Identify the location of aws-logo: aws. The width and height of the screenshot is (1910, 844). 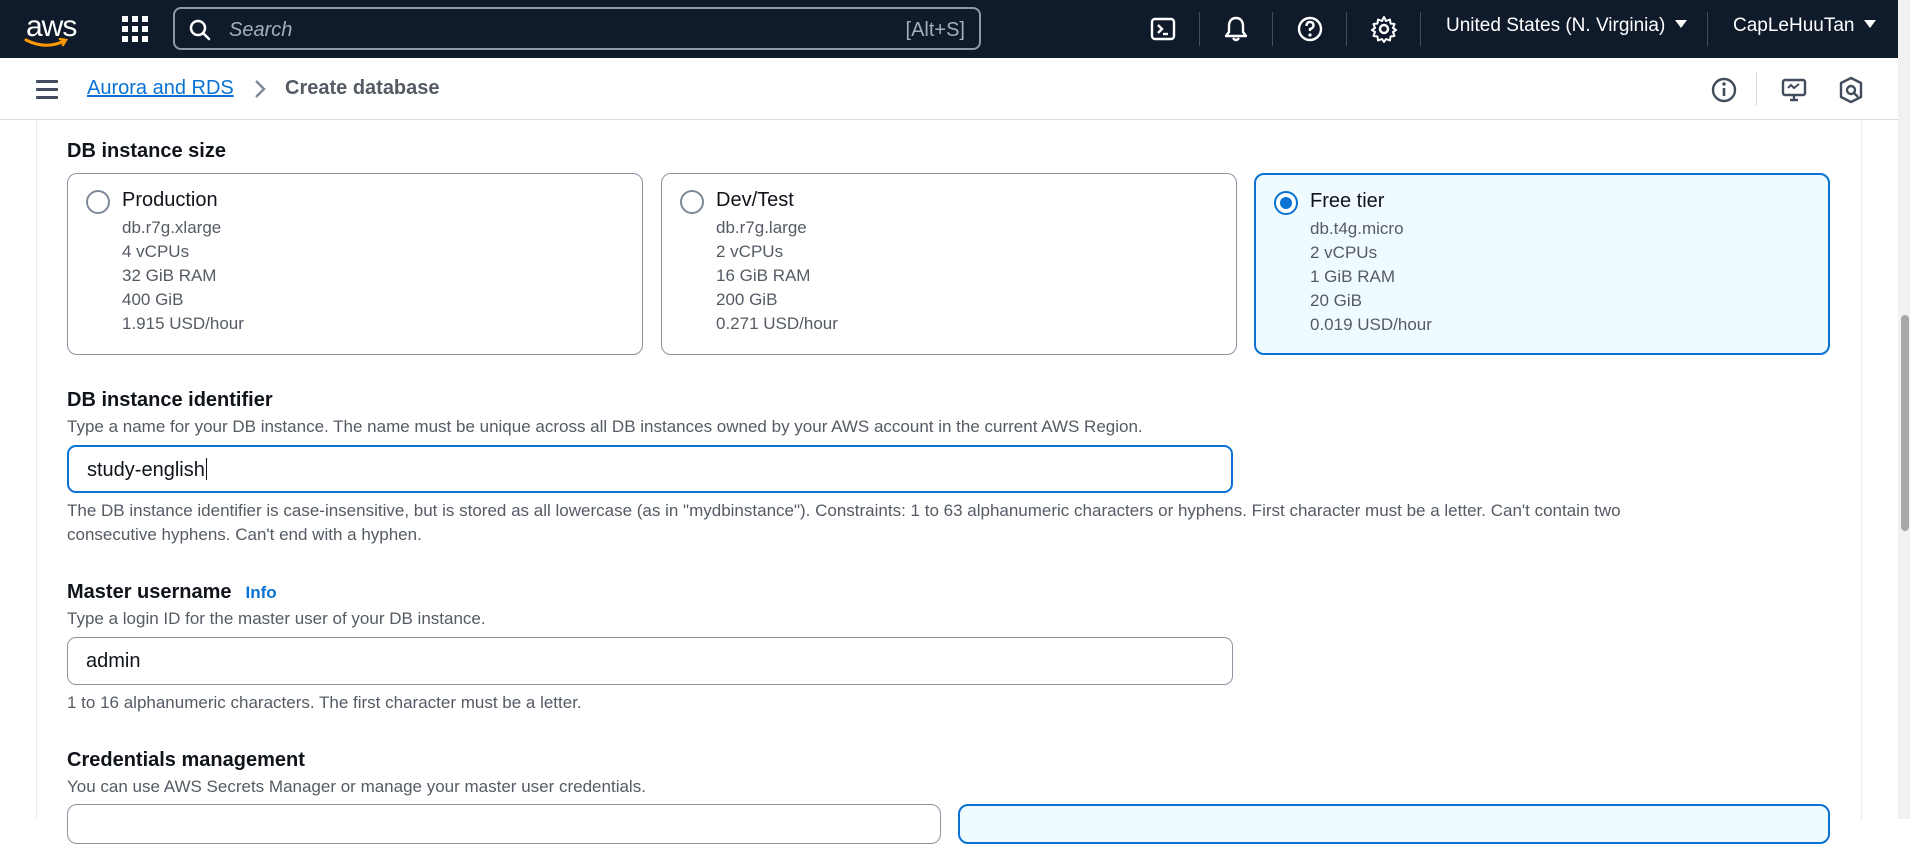
(51, 28).